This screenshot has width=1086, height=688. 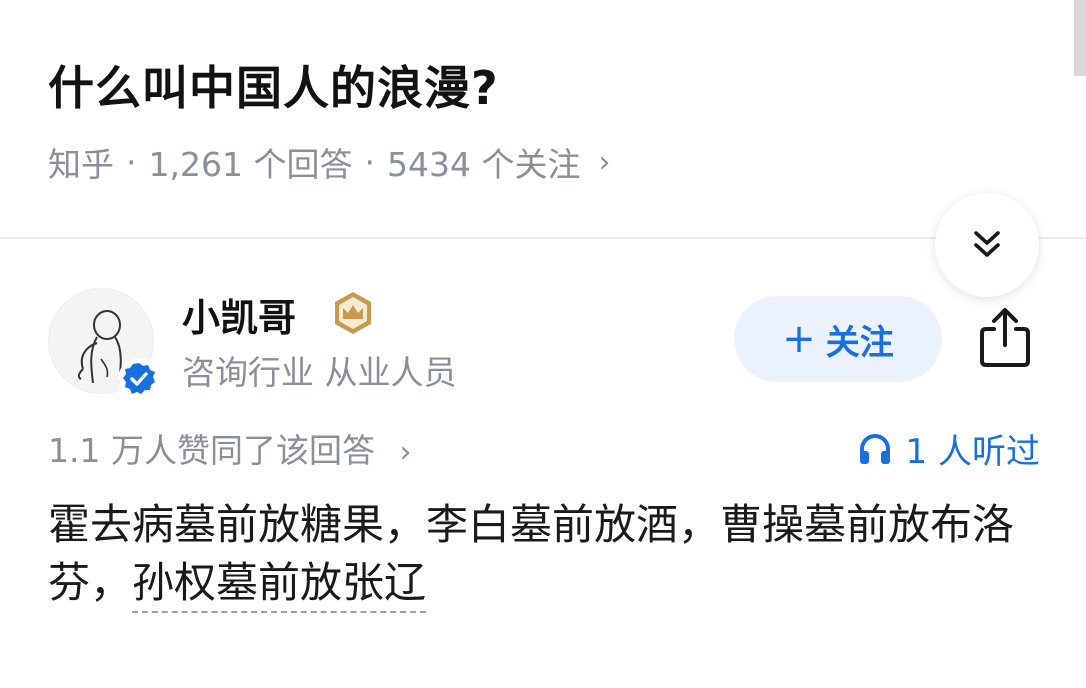 What do you see at coordinates (139, 379) in the screenshot?
I see `verified-badge-icon` at bounding box center [139, 379].